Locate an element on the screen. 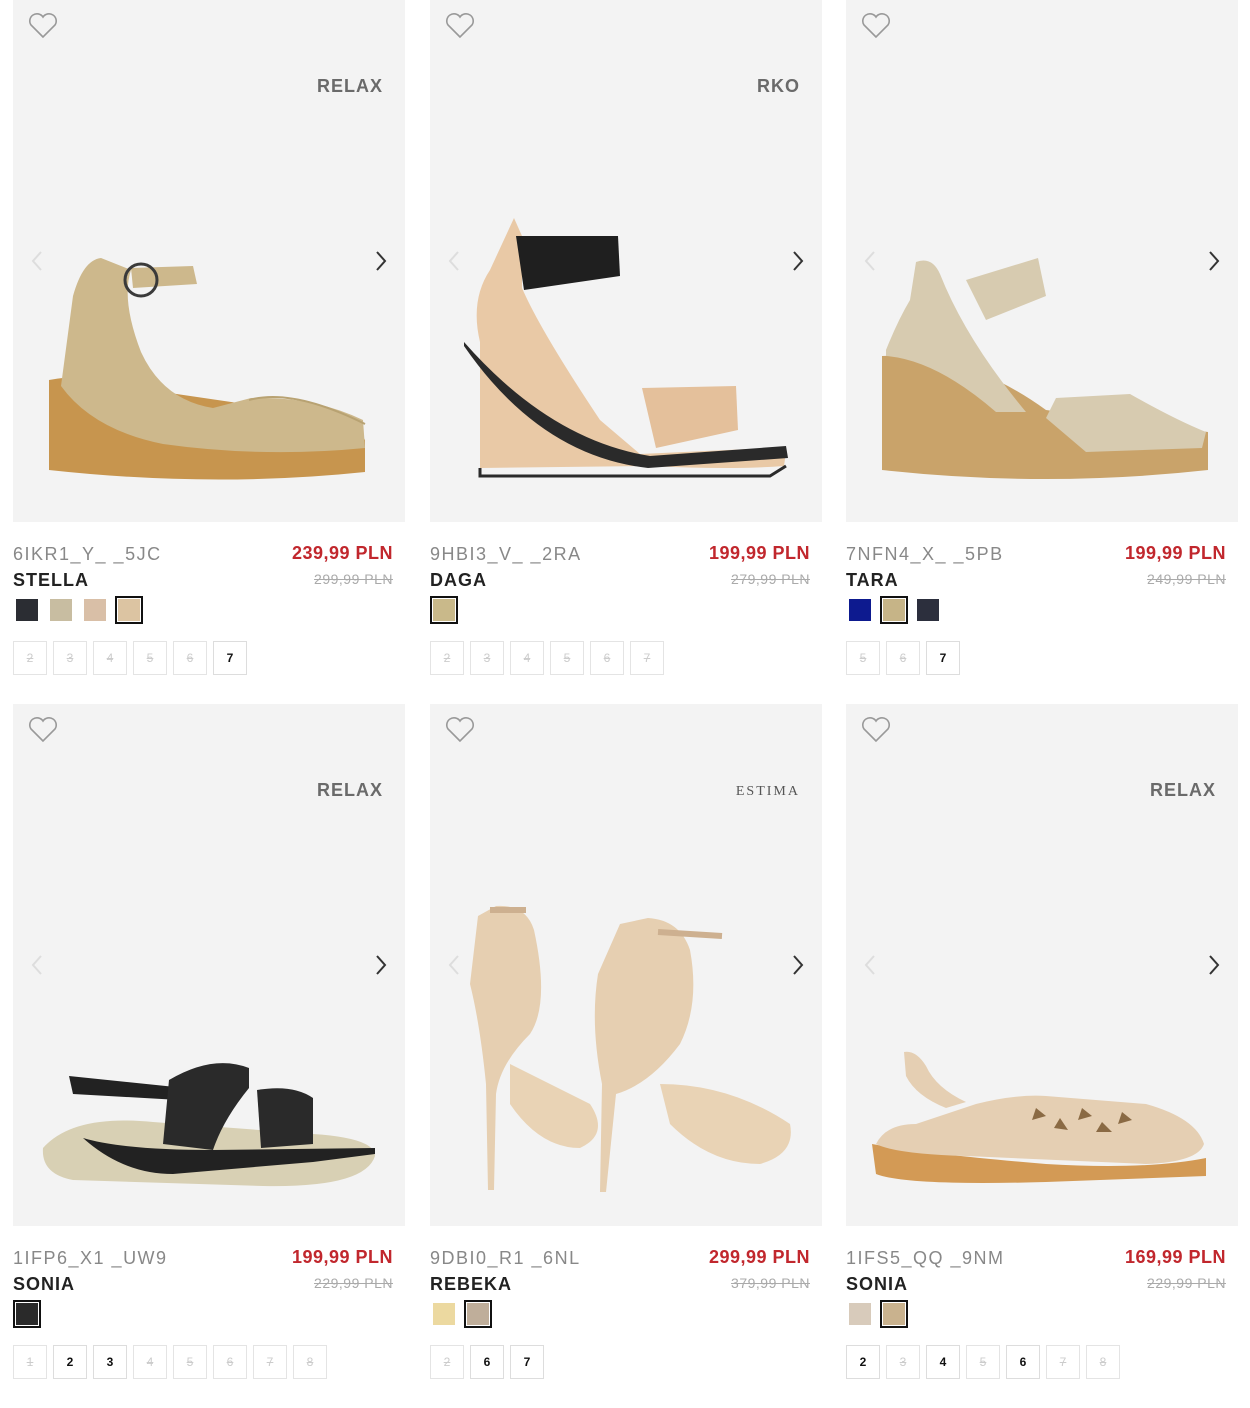  product-old-price: 229,99 PLN is located at coordinates (1186, 1283).